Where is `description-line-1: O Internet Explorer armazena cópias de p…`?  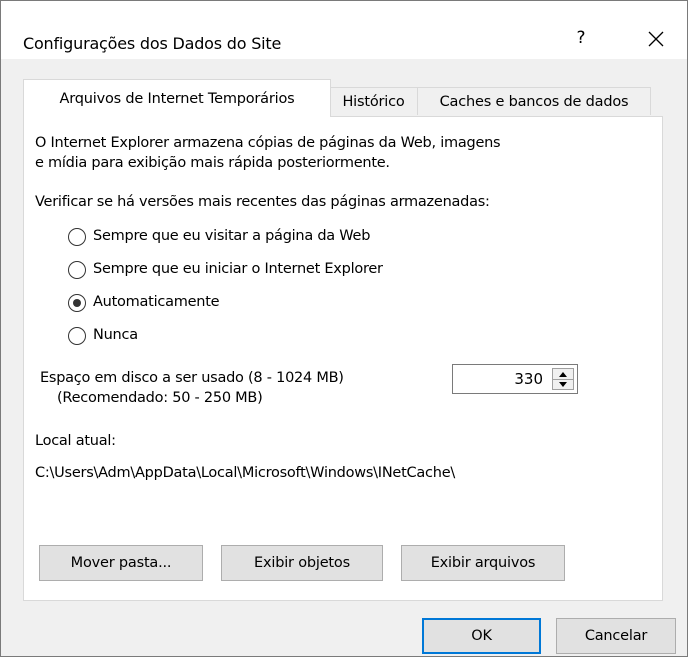 description-line-1: O Internet Explorer armazena cópias de p… is located at coordinates (268, 143).